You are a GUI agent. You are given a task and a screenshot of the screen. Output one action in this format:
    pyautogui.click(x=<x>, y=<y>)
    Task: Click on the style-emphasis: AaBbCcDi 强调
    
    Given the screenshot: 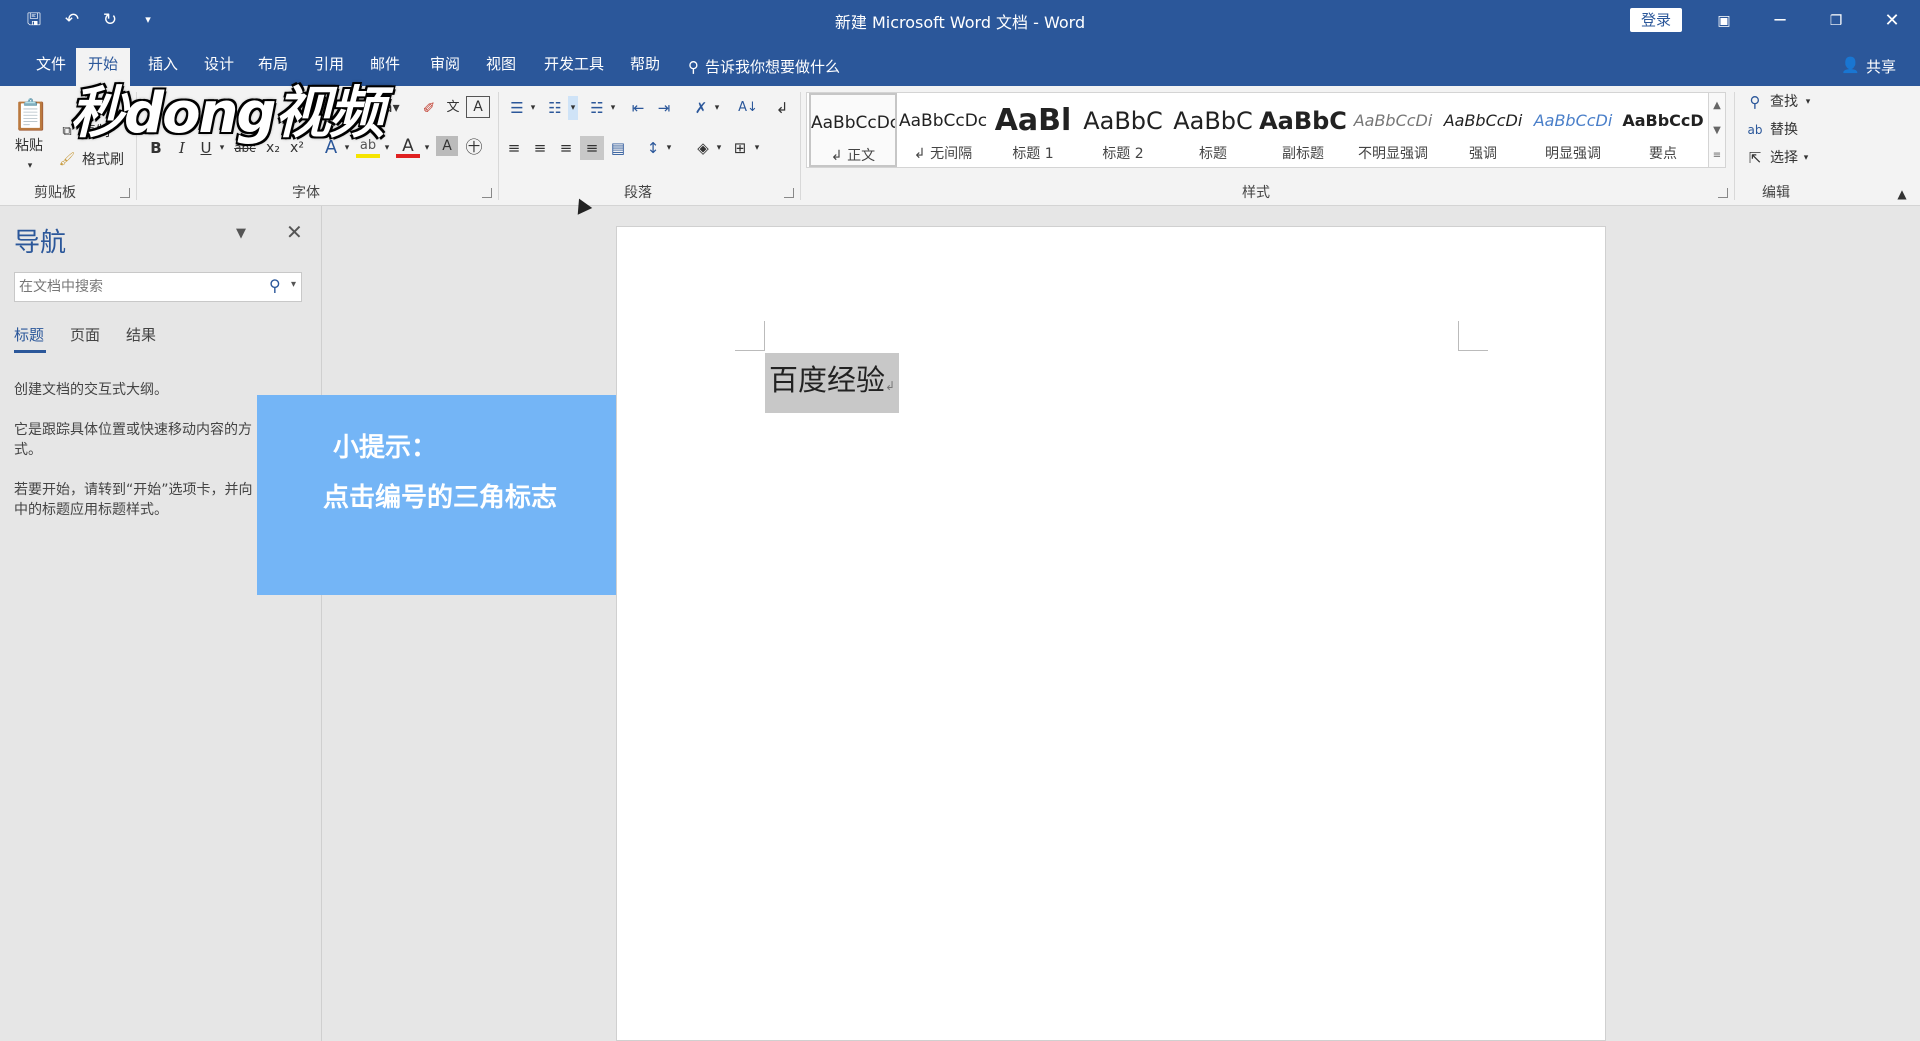 What is the action you would take?
    pyautogui.click(x=1483, y=130)
    